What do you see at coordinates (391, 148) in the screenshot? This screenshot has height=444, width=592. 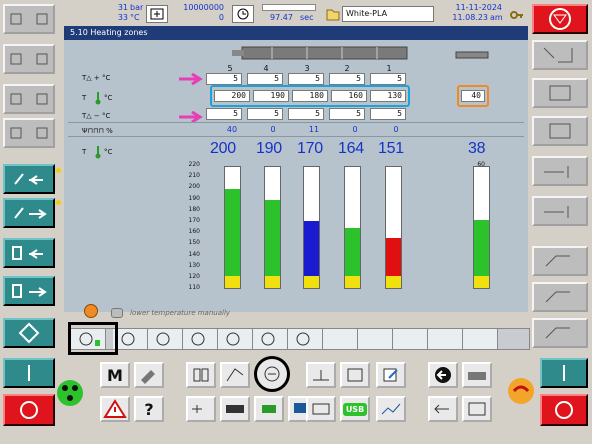 I see `actual-temp-zone1: 151` at bounding box center [391, 148].